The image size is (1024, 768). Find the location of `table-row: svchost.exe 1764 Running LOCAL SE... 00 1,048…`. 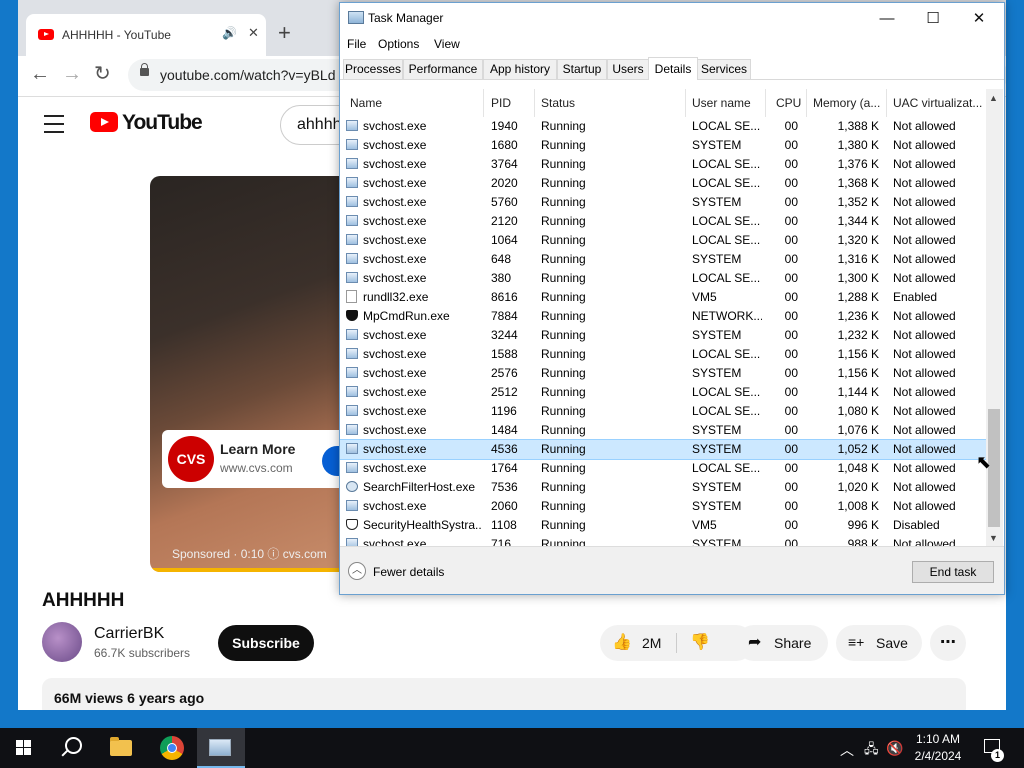

table-row: svchost.exe 1764 Running LOCAL SE... 00 1,048… is located at coordinates (663, 468).